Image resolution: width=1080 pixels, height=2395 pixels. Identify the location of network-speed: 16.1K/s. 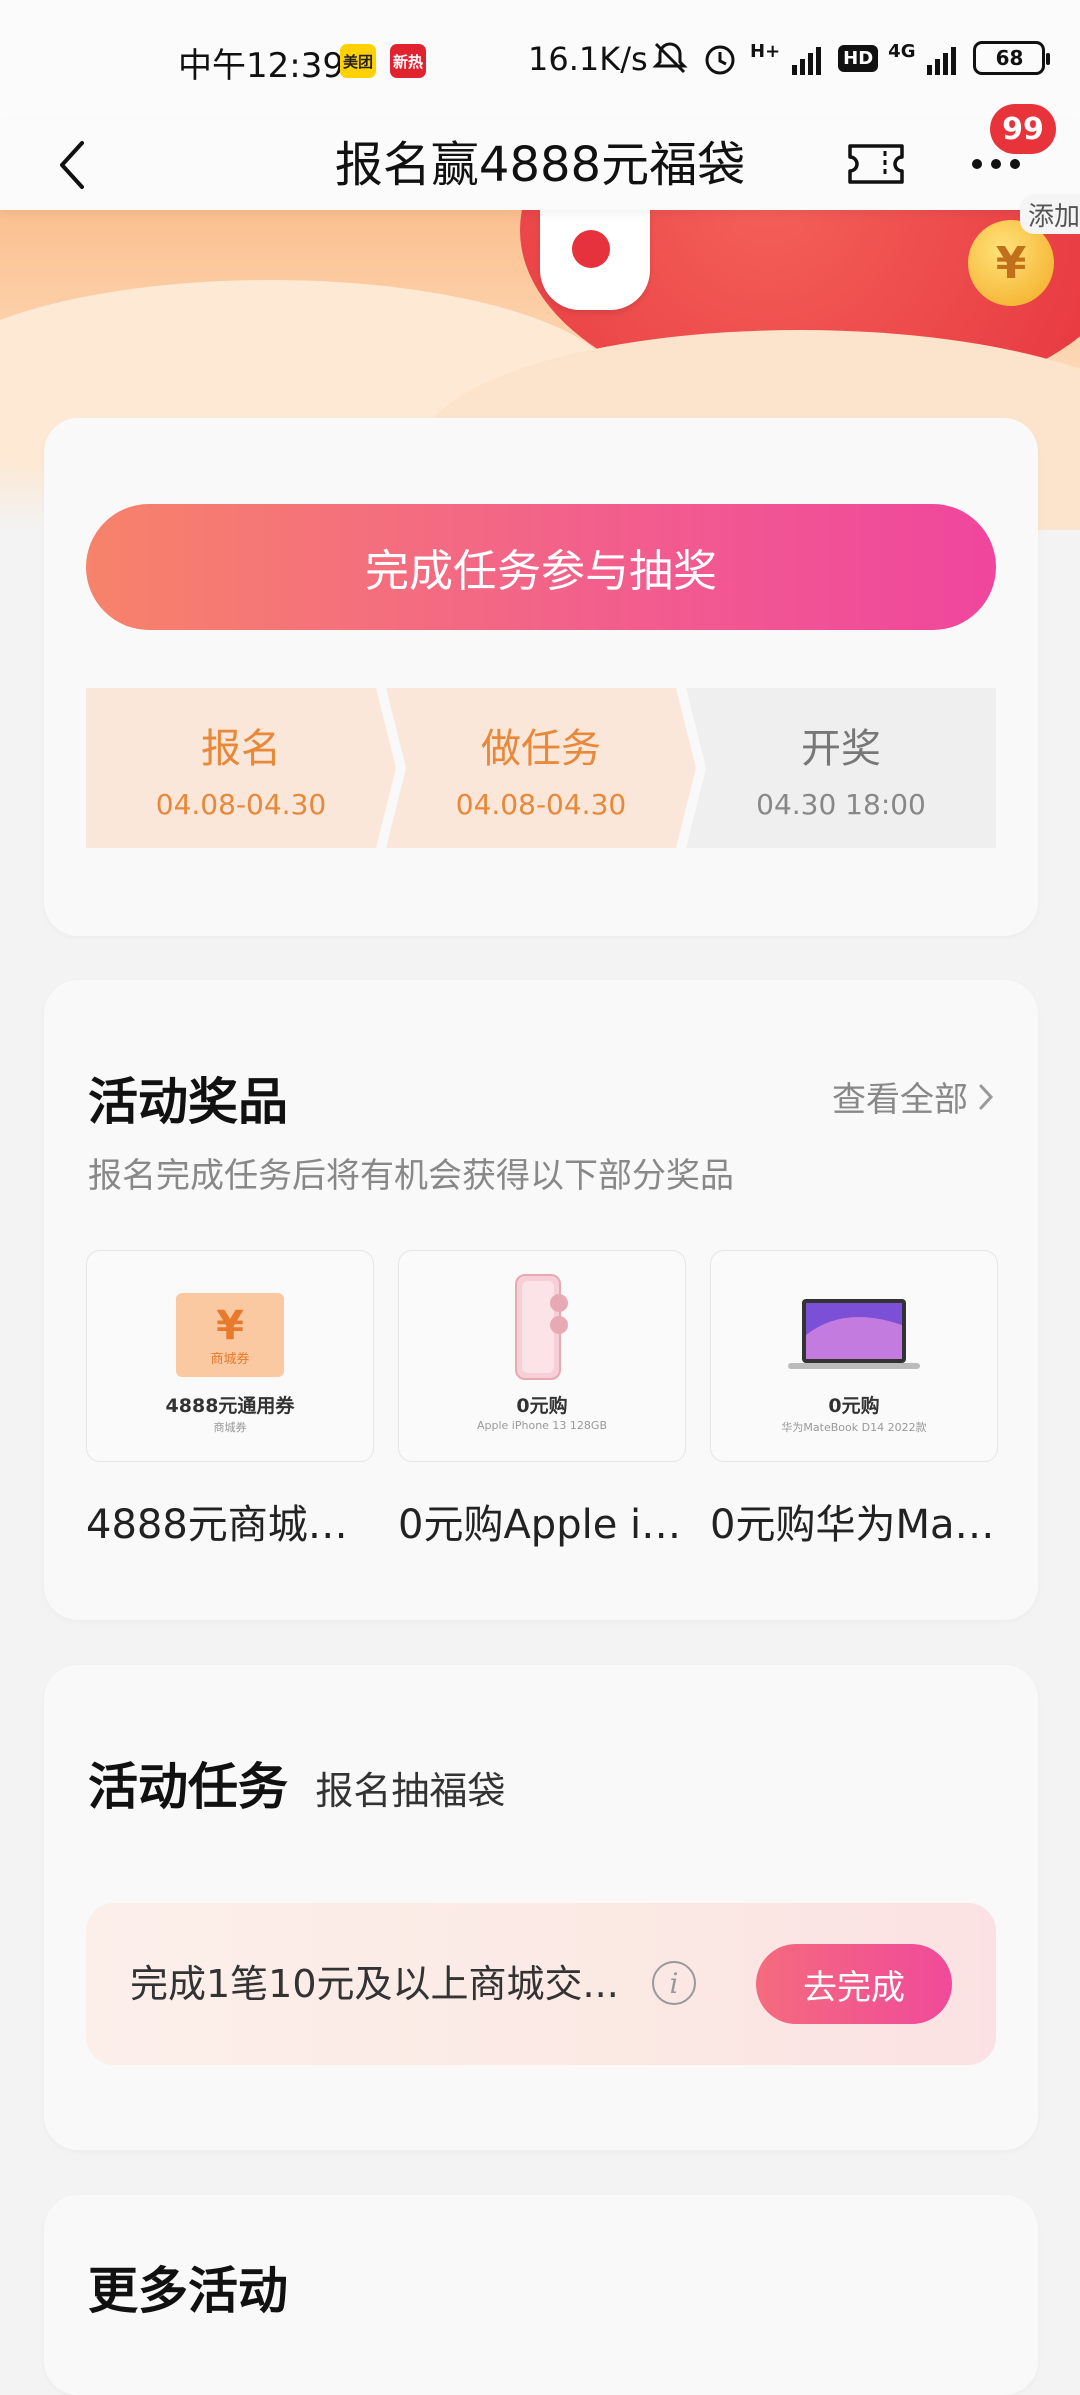
(588, 59).